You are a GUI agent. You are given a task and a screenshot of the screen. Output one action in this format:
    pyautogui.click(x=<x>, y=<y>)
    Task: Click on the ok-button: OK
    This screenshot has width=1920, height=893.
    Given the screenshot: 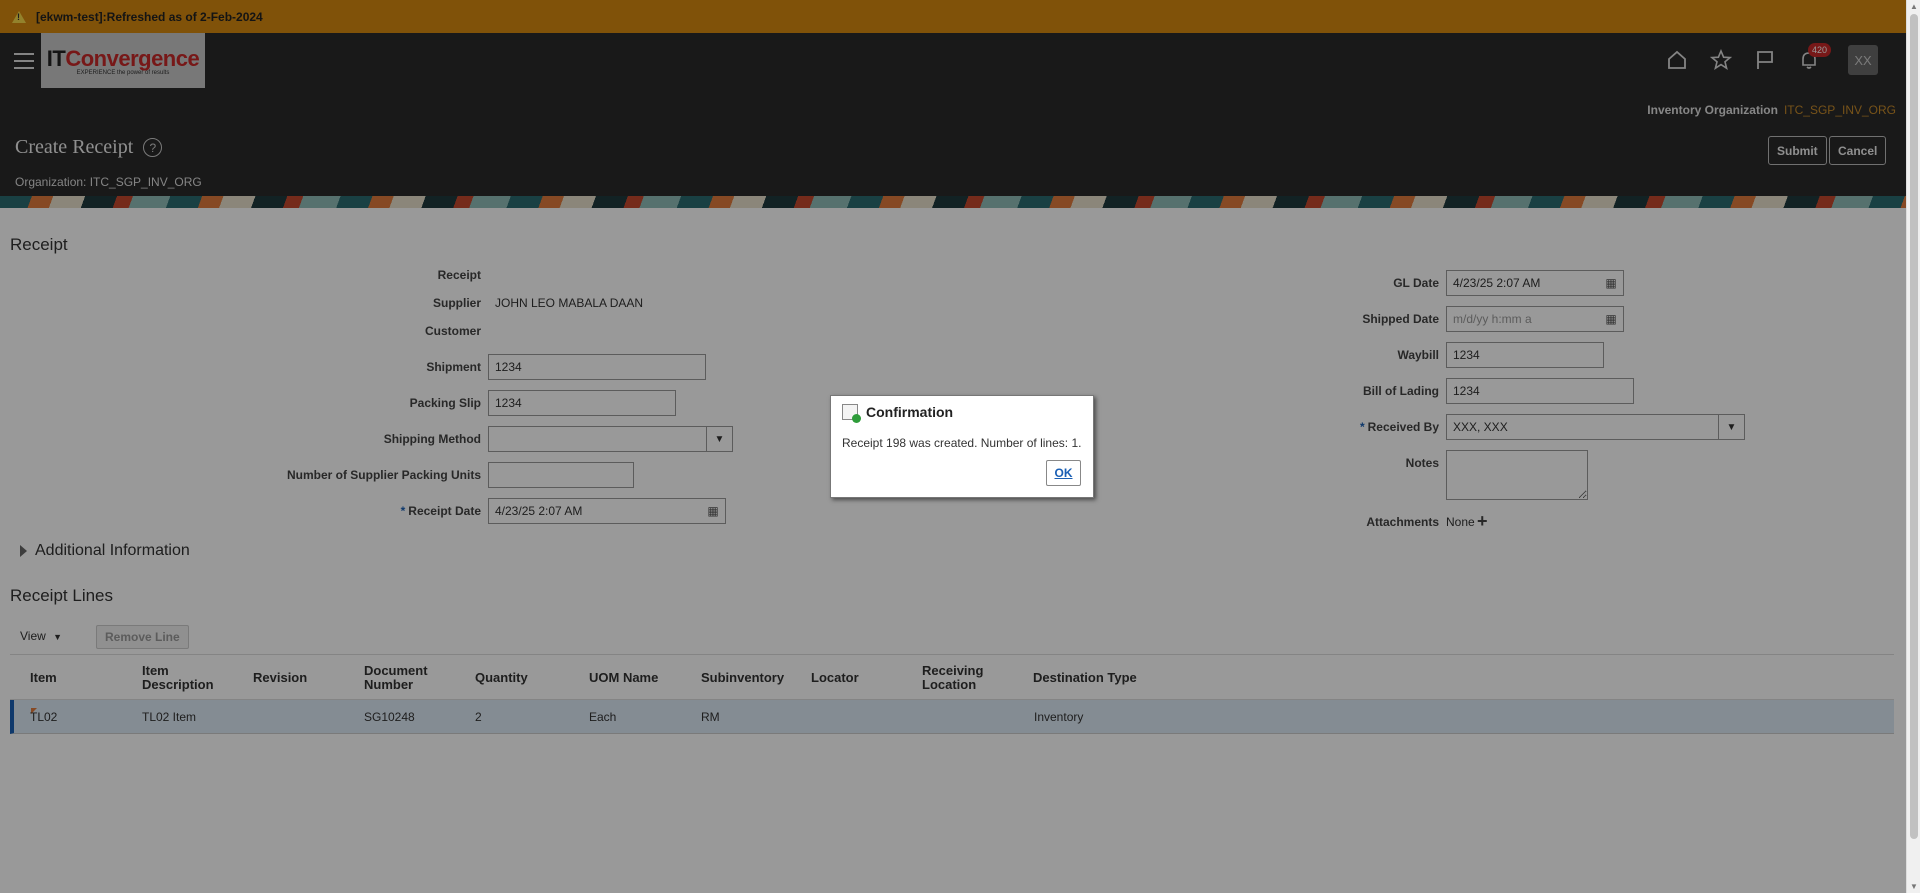 What is the action you would take?
    pyautogui.click(x=1063, y=473)
    